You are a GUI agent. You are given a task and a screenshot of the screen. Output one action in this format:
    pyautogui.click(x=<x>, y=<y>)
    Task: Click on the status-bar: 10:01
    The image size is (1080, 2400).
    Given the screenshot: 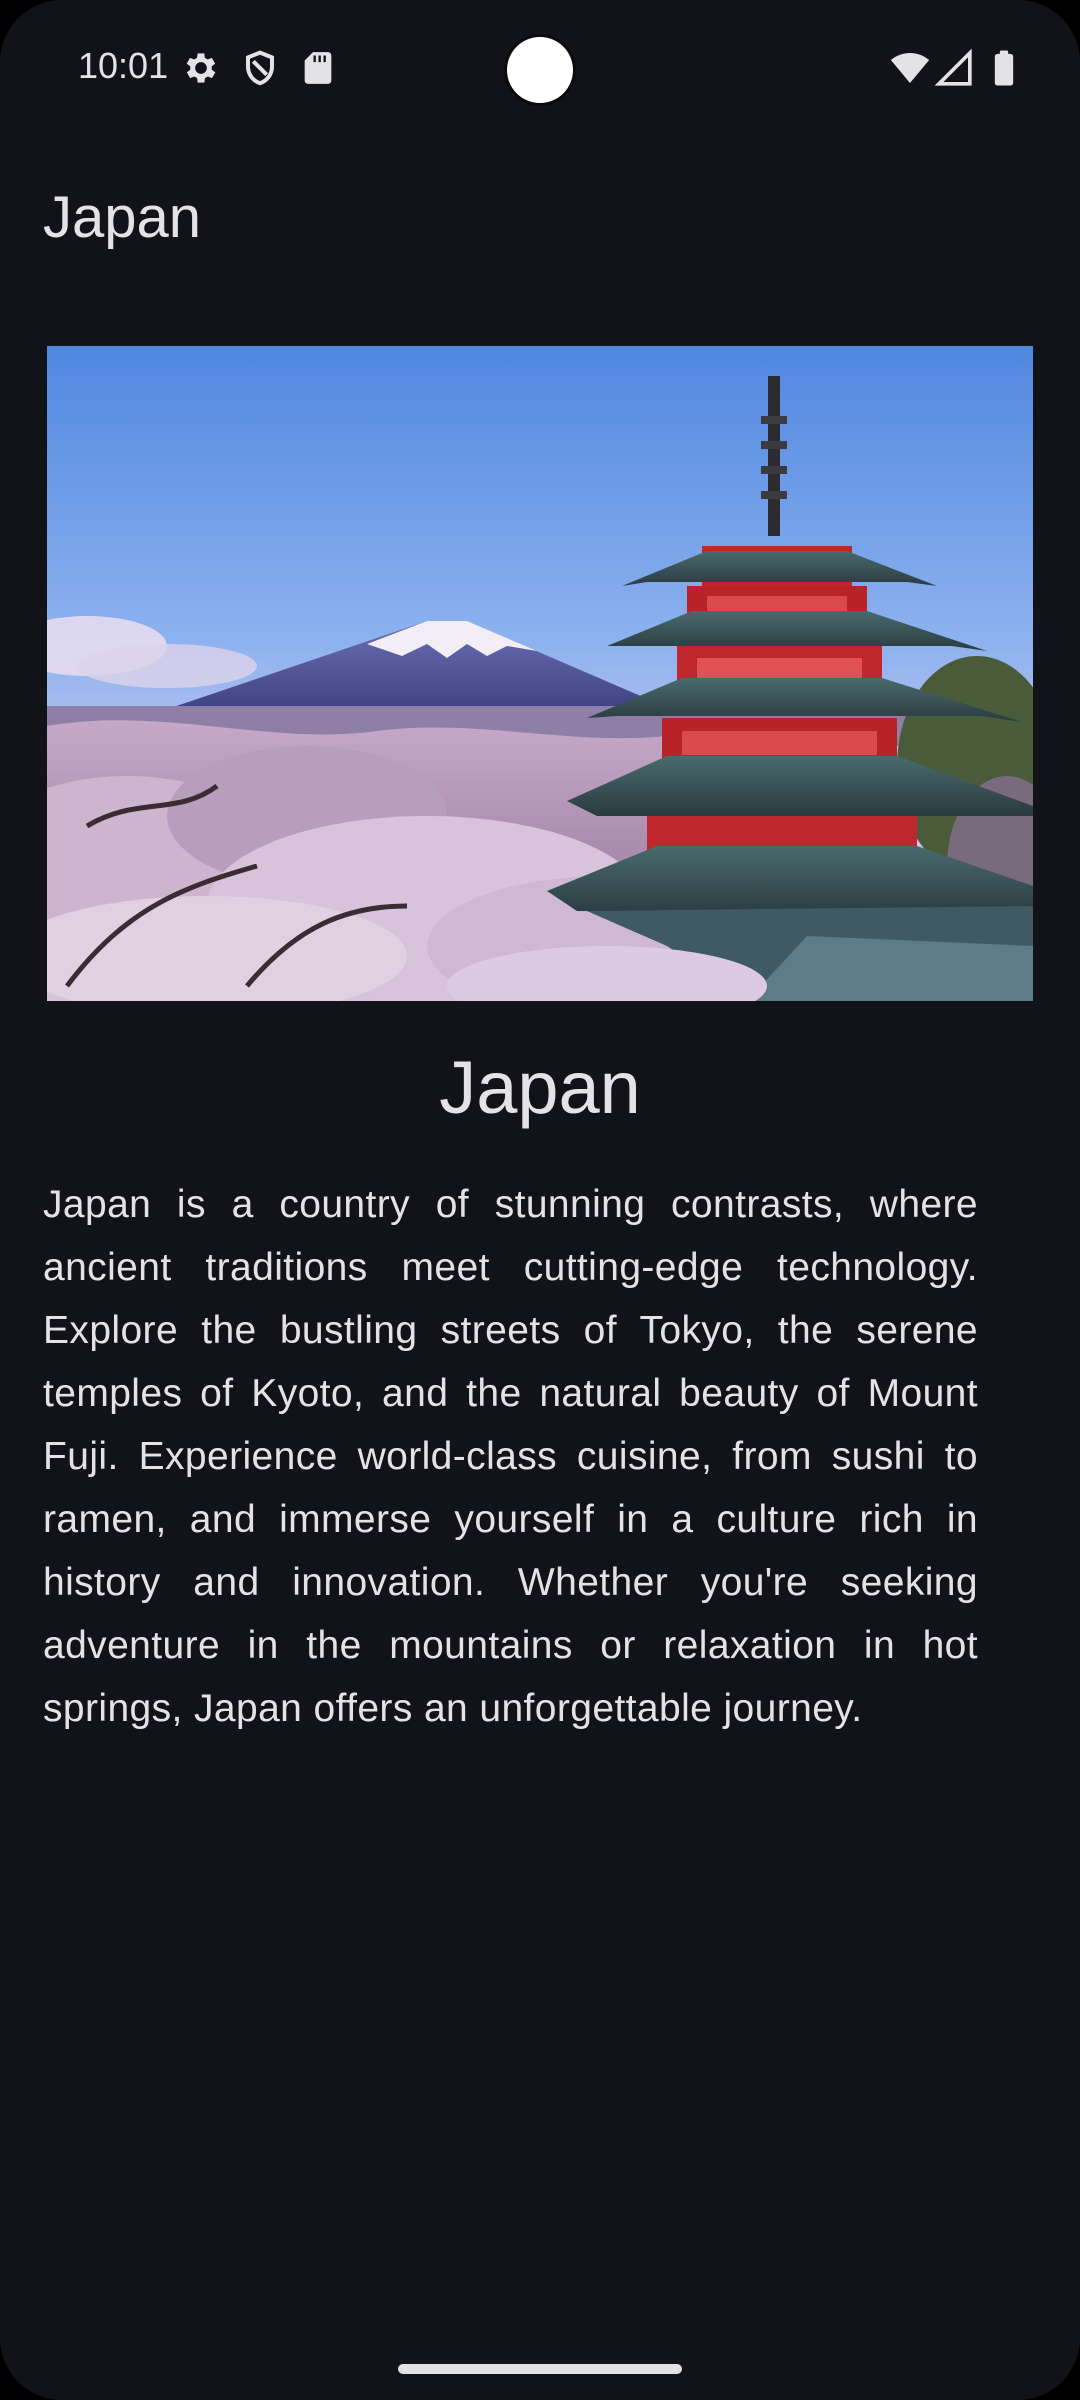 What is the action you would take?
    pyautogui.click(x=540, y=68)
    